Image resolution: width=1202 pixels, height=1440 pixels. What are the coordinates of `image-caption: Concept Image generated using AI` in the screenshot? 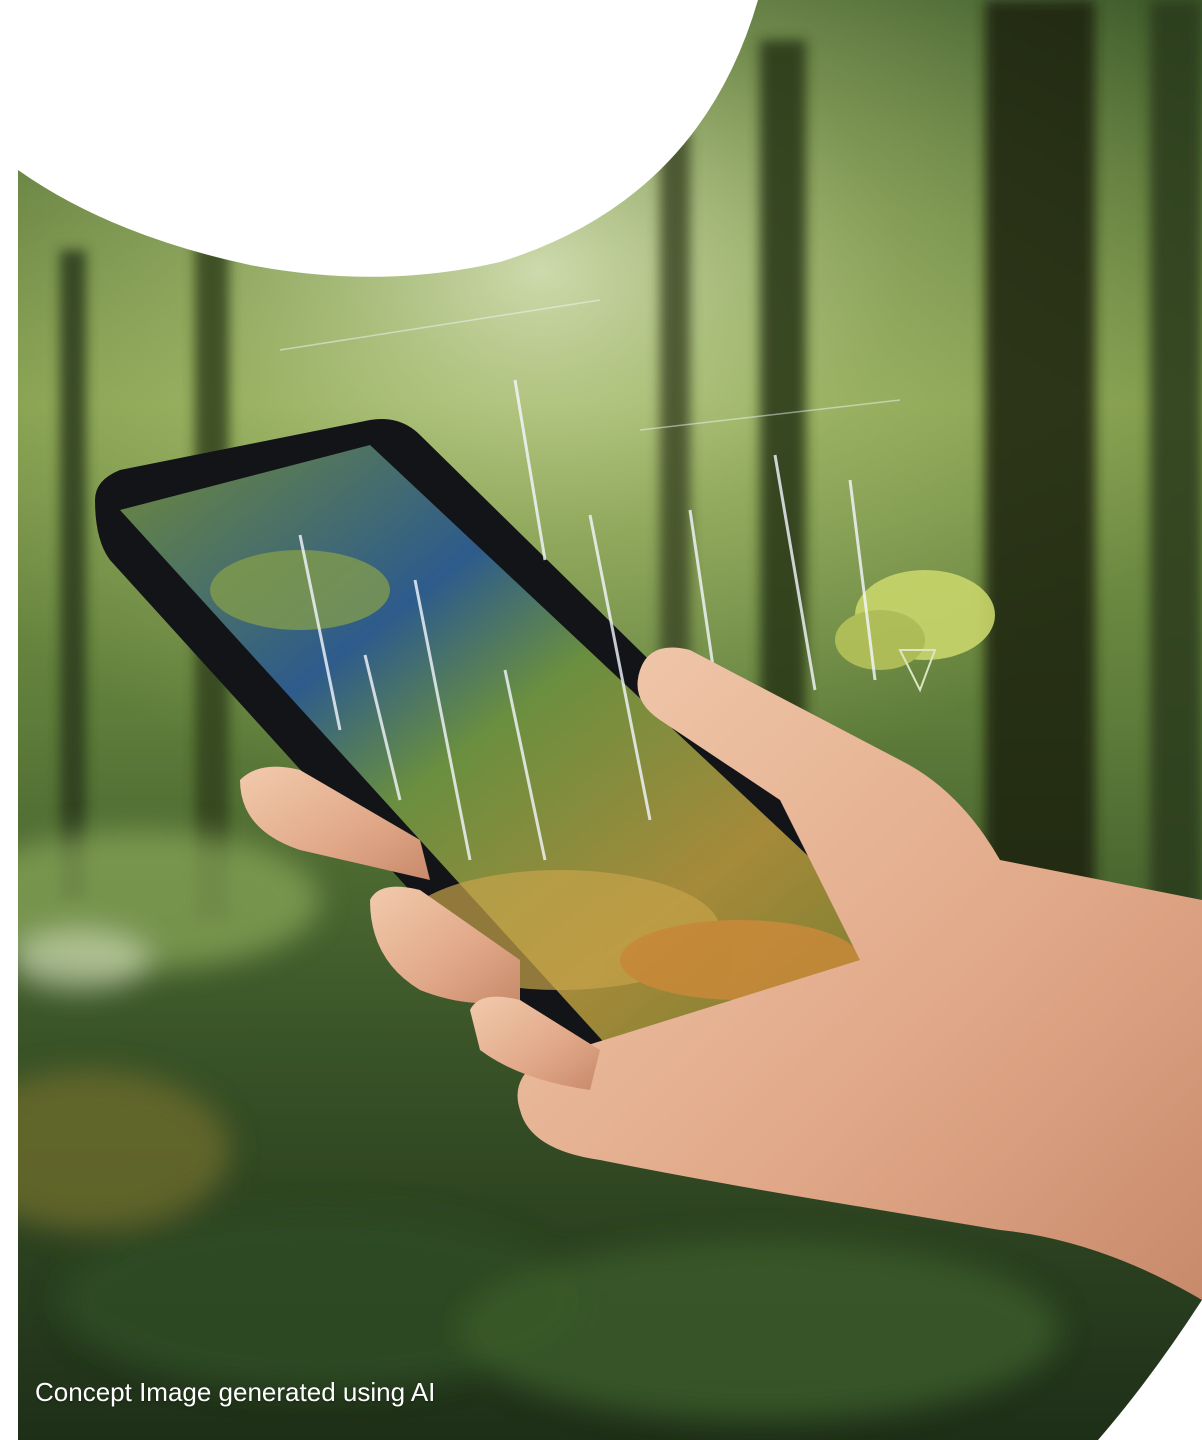 It's located at (235, 1392).